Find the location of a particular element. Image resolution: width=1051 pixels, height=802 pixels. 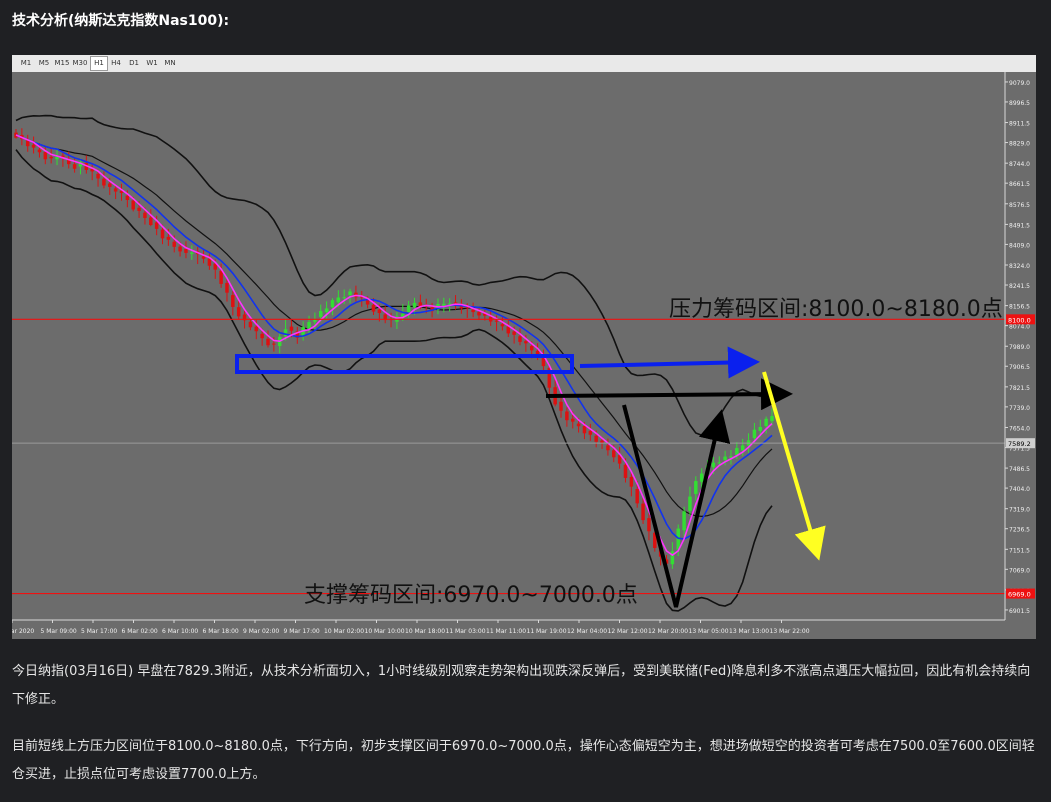

y-tick-label: 7404.0 is located at coordinates (1019, 489).